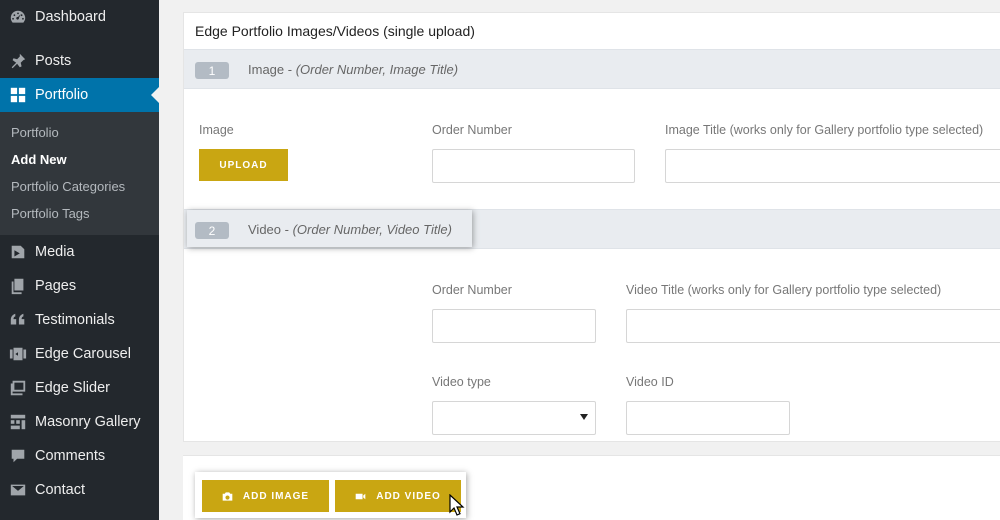 The image size is (1000, 520). I want to click on video-id-input, so click(708, 418).